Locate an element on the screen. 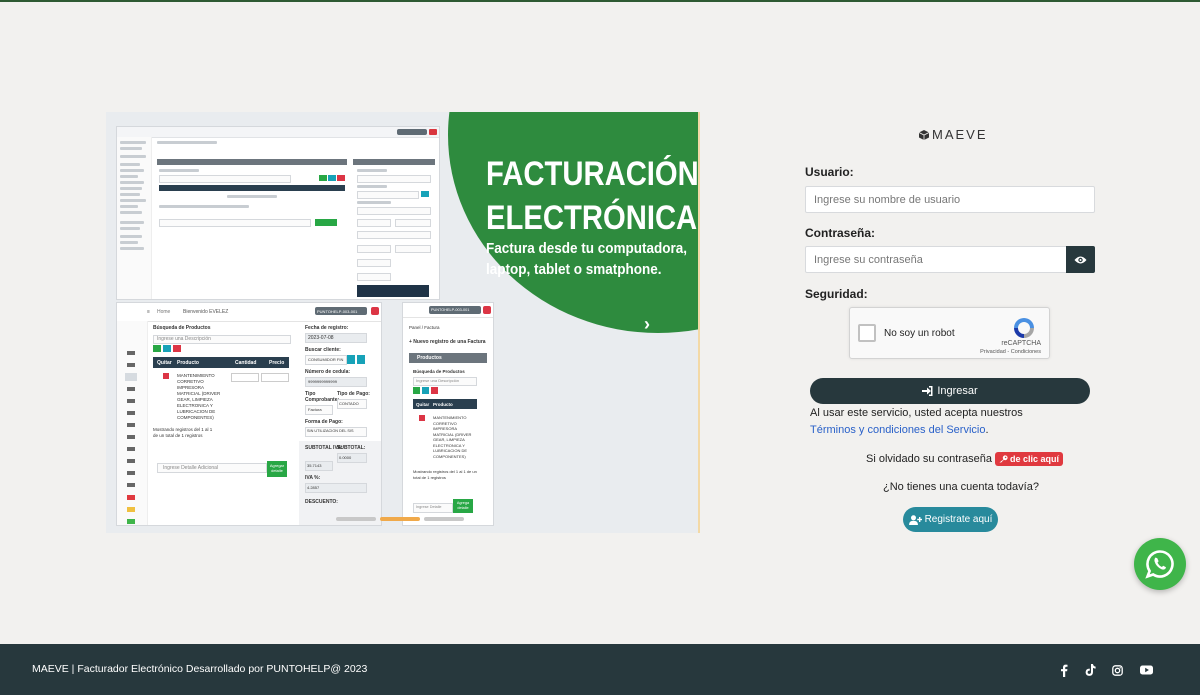 This screenshot has width=1200, height=695. mock-tipo-value: Factura is located at coordinates (315, 409).